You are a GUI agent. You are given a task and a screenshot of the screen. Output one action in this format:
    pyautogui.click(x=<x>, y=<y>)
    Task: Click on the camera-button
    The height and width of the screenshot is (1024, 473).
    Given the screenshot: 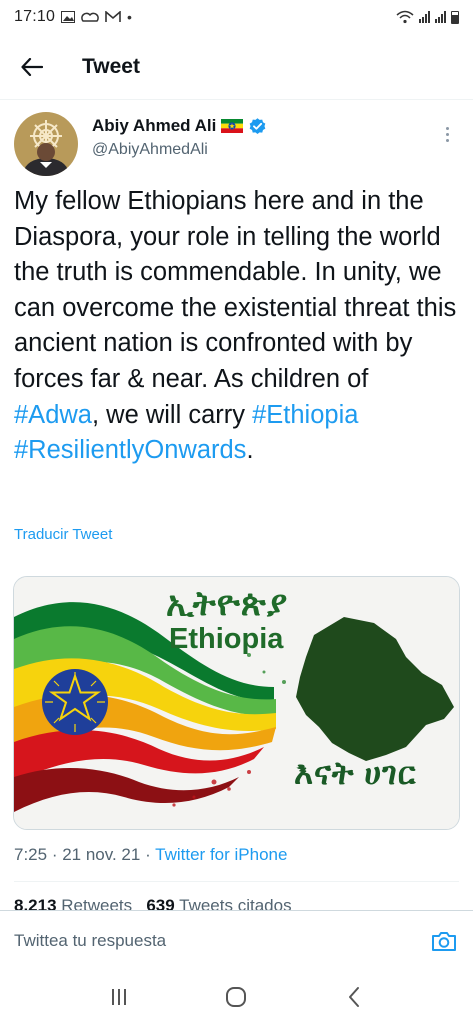 What is the action you would take?
    pyautogui.click(x=444, y=941)
    